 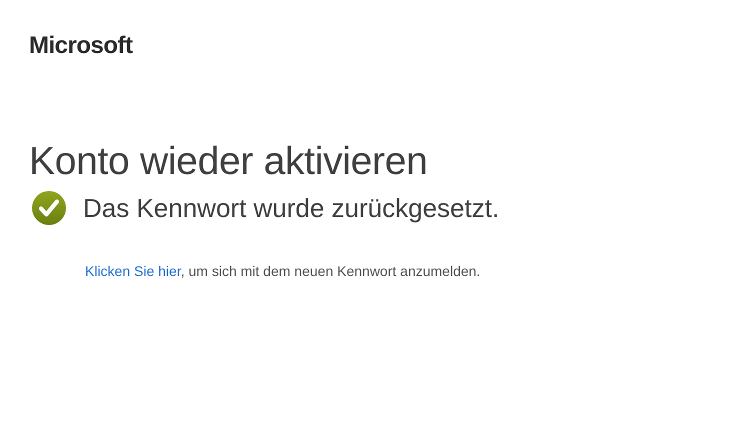 I want to click on logo-wordmark: Microsoft, so click(x=80, y=46).